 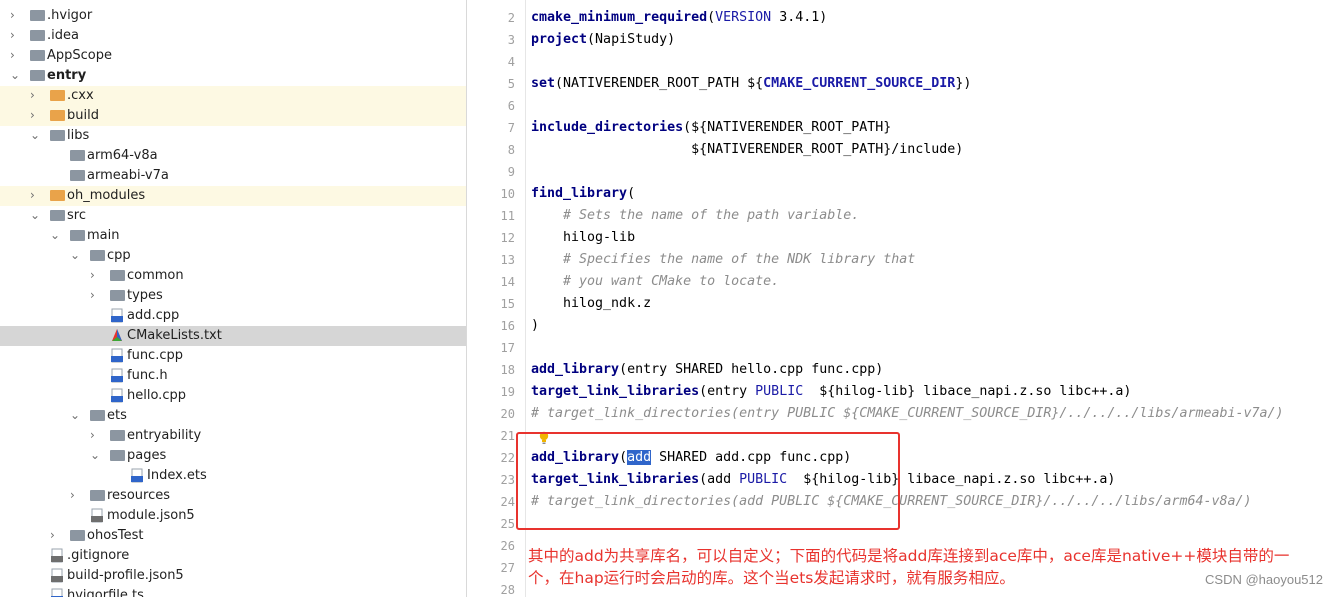 I want to click on text-file-icon, so click(x=57, y=555).